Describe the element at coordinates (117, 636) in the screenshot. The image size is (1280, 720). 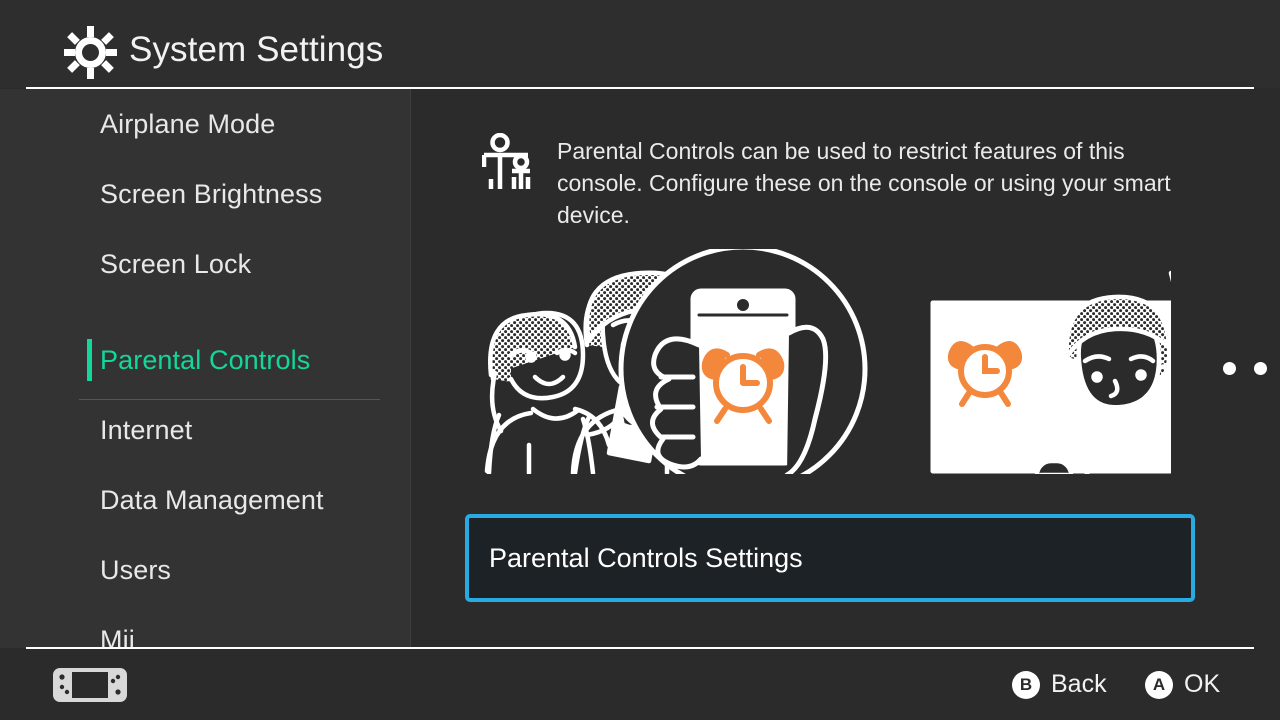
I see `sidebar-item-label: Mii` at that location.